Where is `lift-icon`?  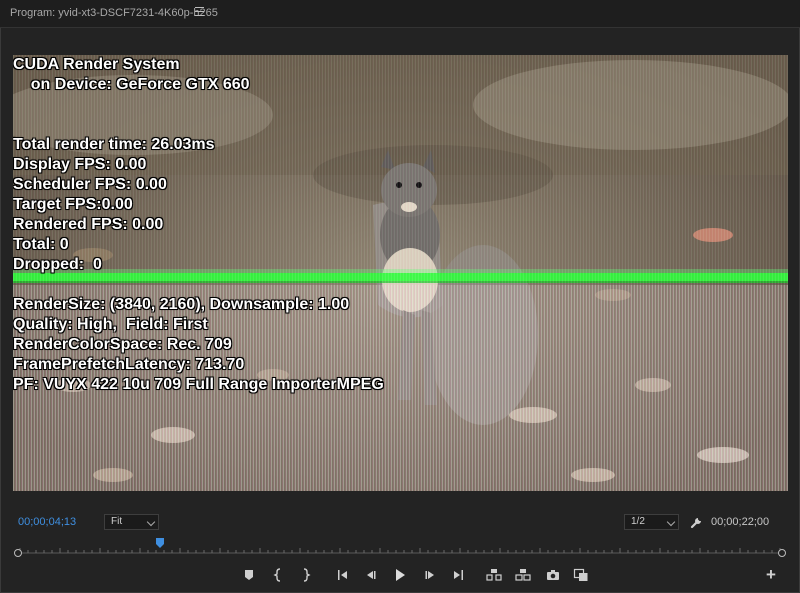
lift-icon is located at coordinates (494, 575).